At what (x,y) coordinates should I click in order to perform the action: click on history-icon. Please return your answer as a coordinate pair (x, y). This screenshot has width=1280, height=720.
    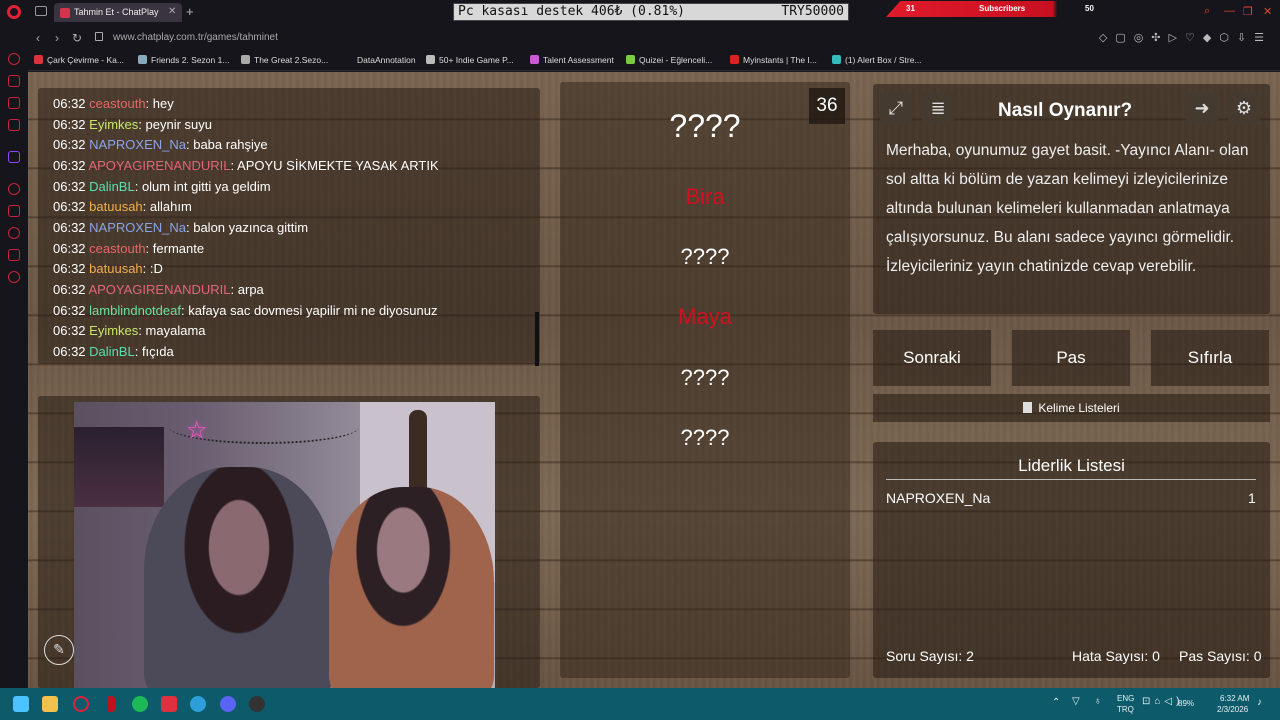
    Looking at the image, I should click on (14, 233).